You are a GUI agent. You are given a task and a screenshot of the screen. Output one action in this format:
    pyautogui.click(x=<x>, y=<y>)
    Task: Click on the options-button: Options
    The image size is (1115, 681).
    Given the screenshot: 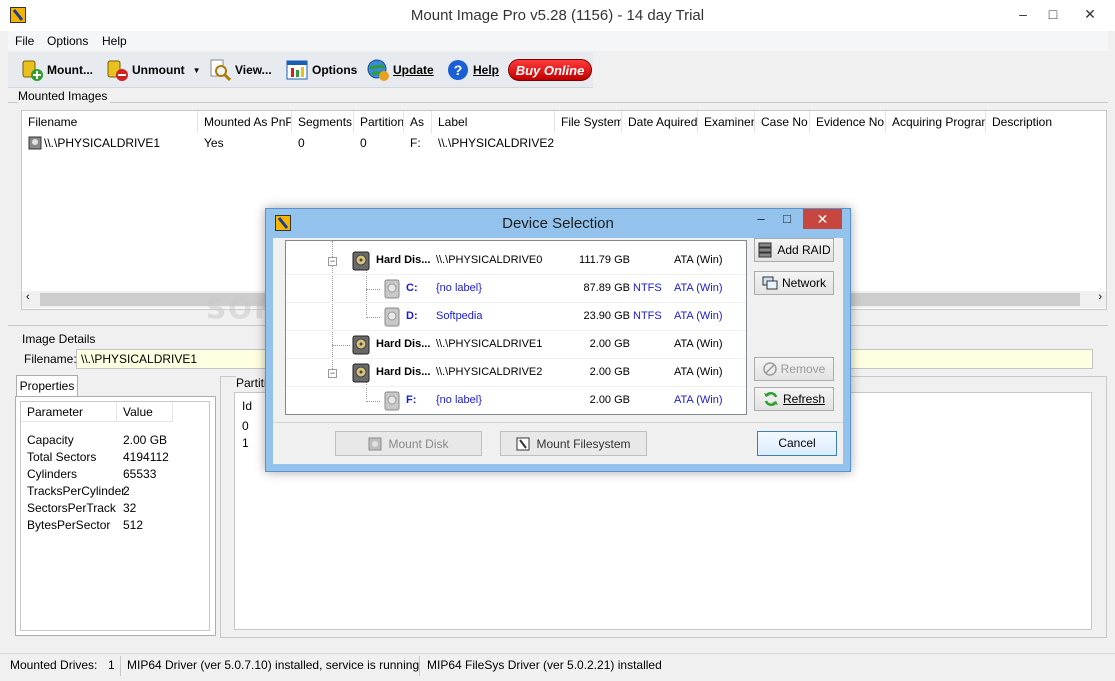 What is the action you would take?
    pyautogui.click(x=321, y=70)
    